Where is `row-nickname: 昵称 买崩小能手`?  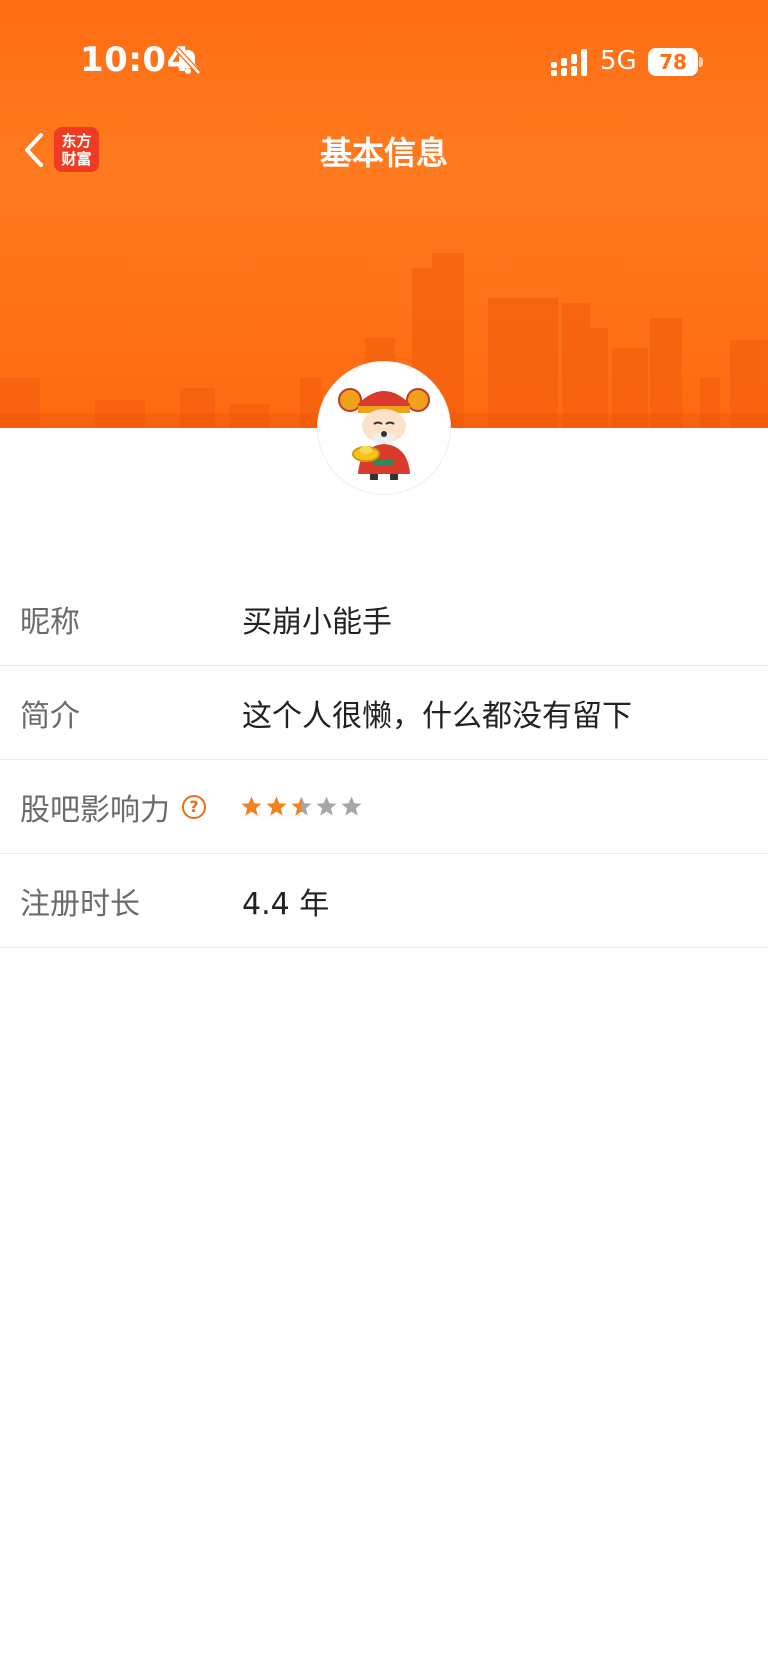
row-nickname: 昵称 买崩小能手 is located at coordinates (384, 619).